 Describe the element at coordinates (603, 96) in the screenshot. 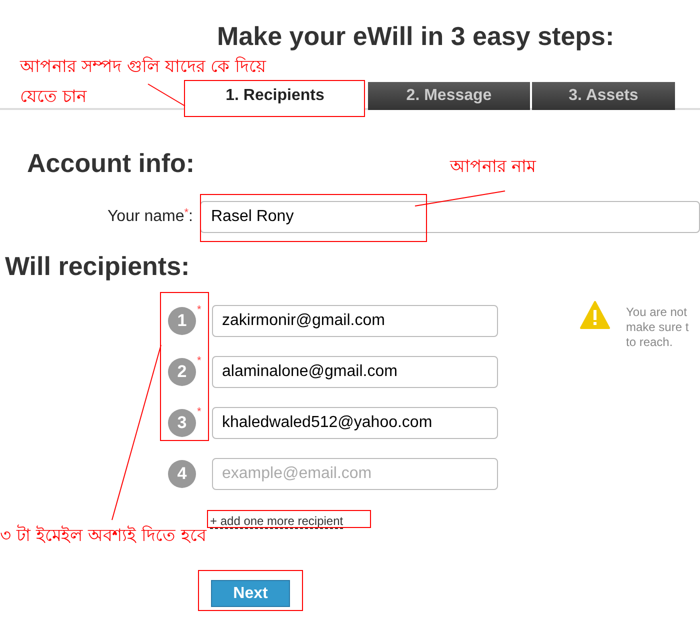

I see `step-tab: 3. Assets` at that location.